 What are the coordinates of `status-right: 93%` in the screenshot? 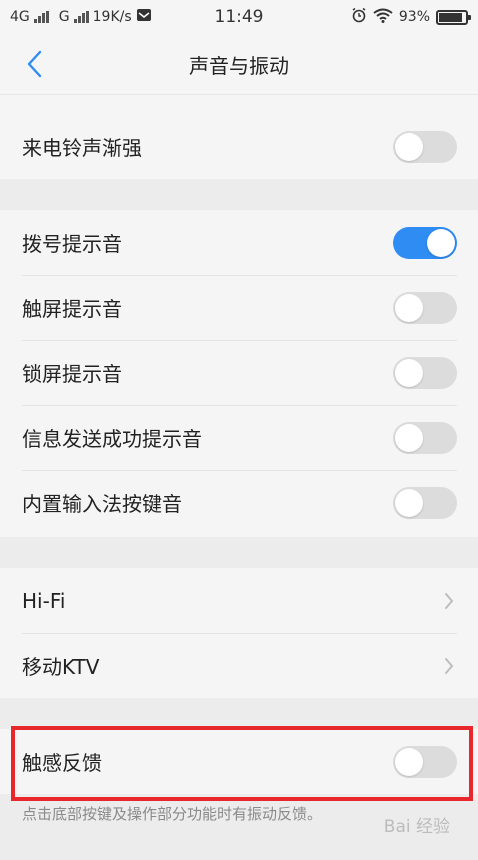 It's located at (411, 17).